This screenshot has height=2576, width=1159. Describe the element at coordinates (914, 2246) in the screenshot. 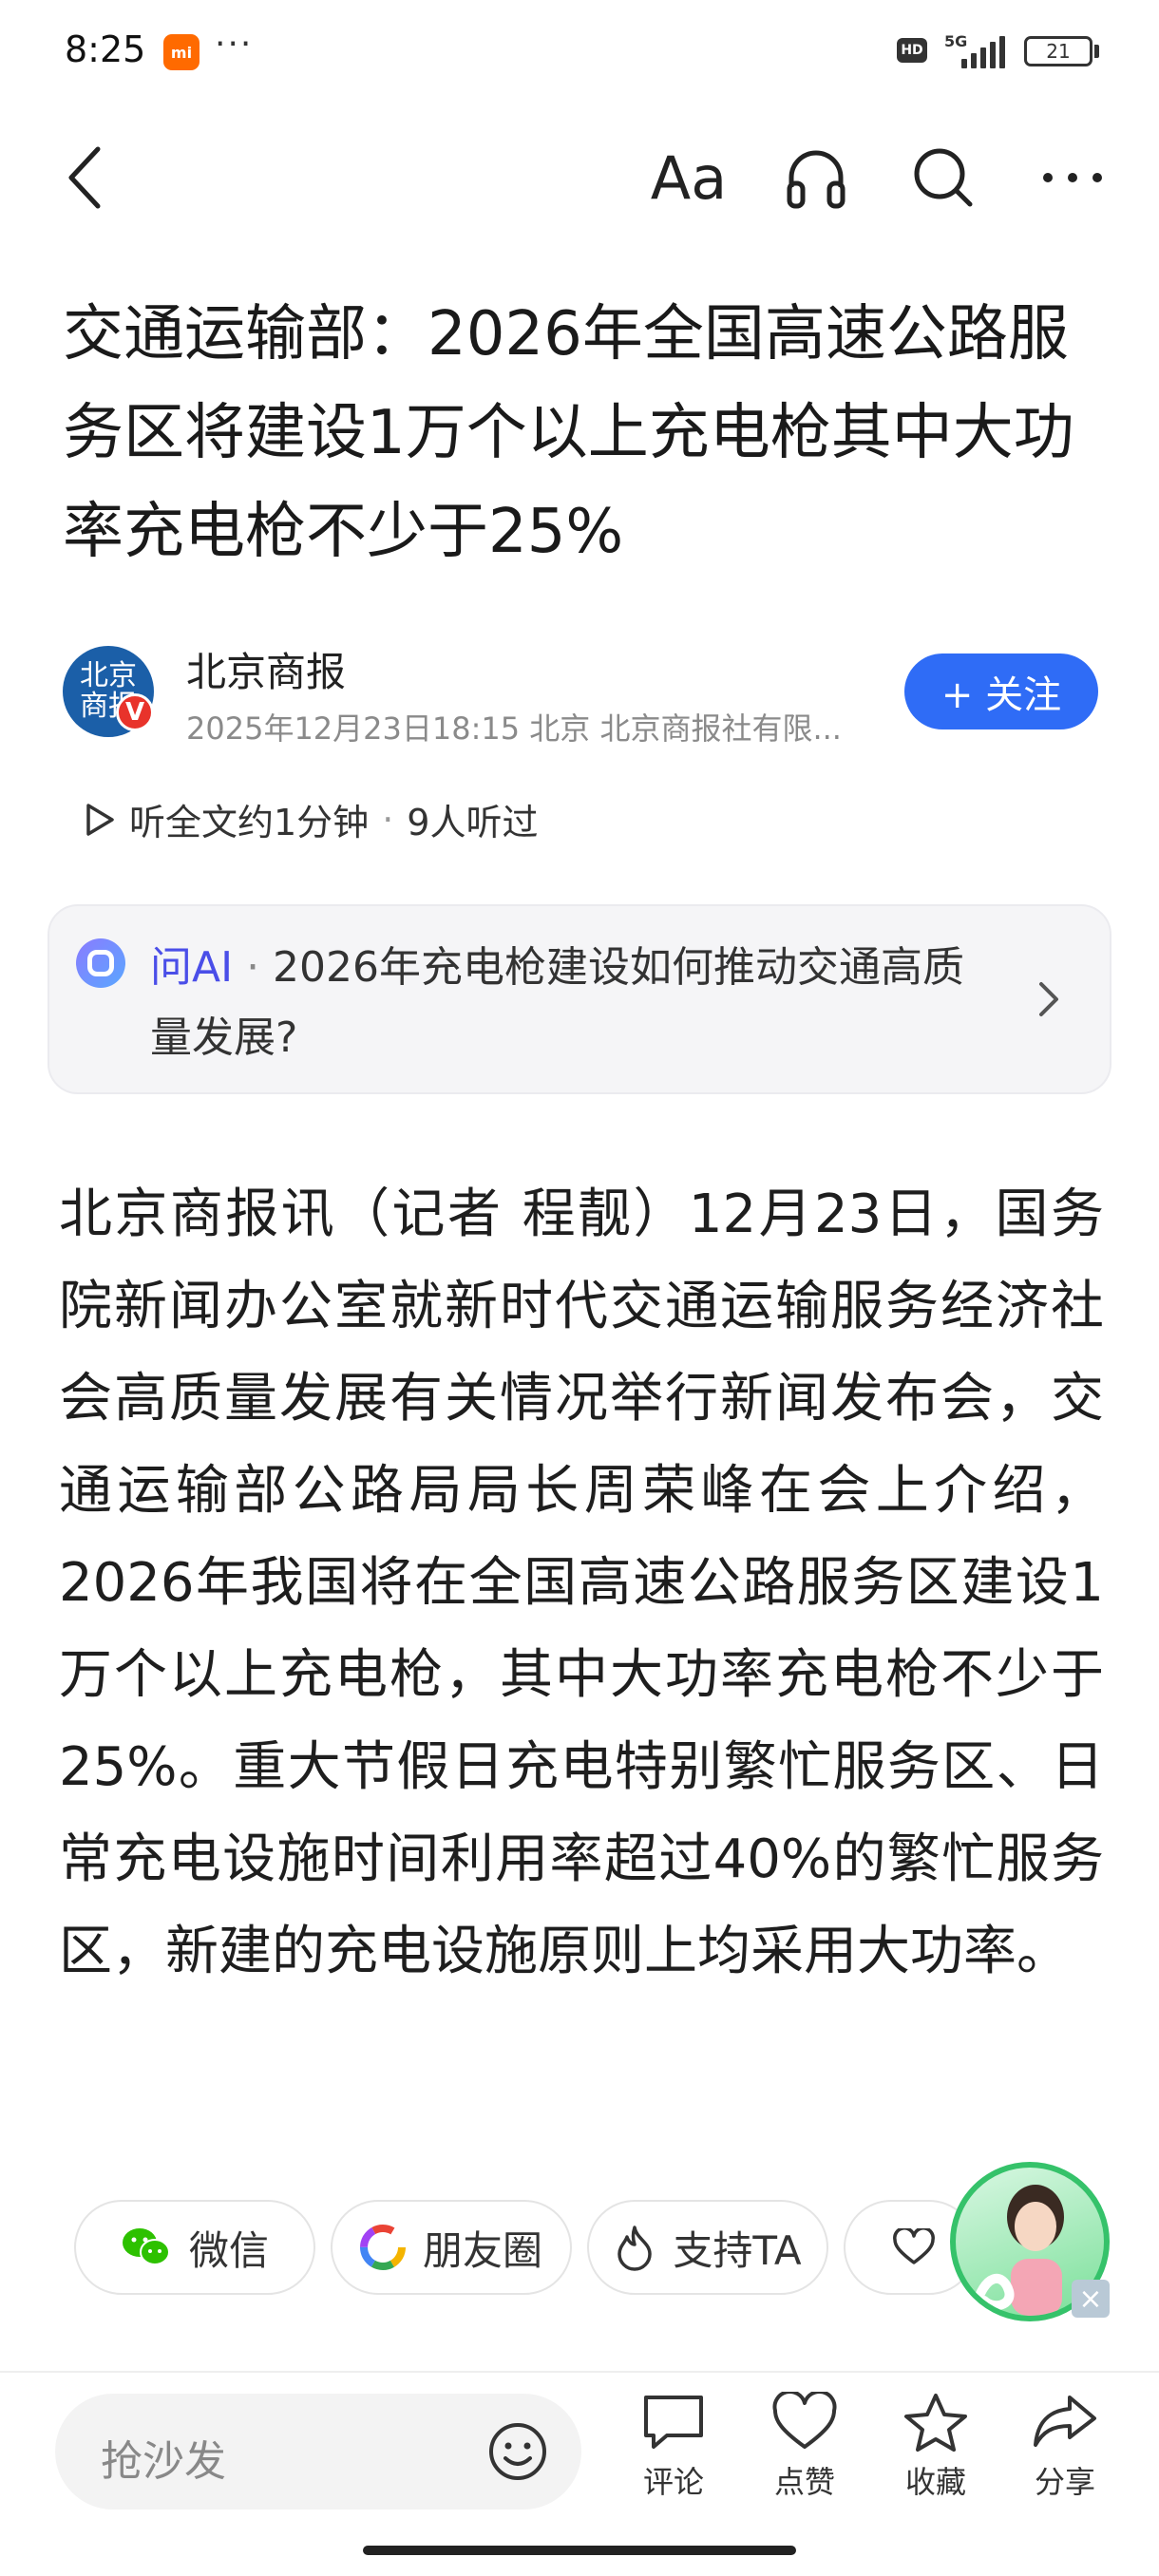

I see `heart-icon` at that location.